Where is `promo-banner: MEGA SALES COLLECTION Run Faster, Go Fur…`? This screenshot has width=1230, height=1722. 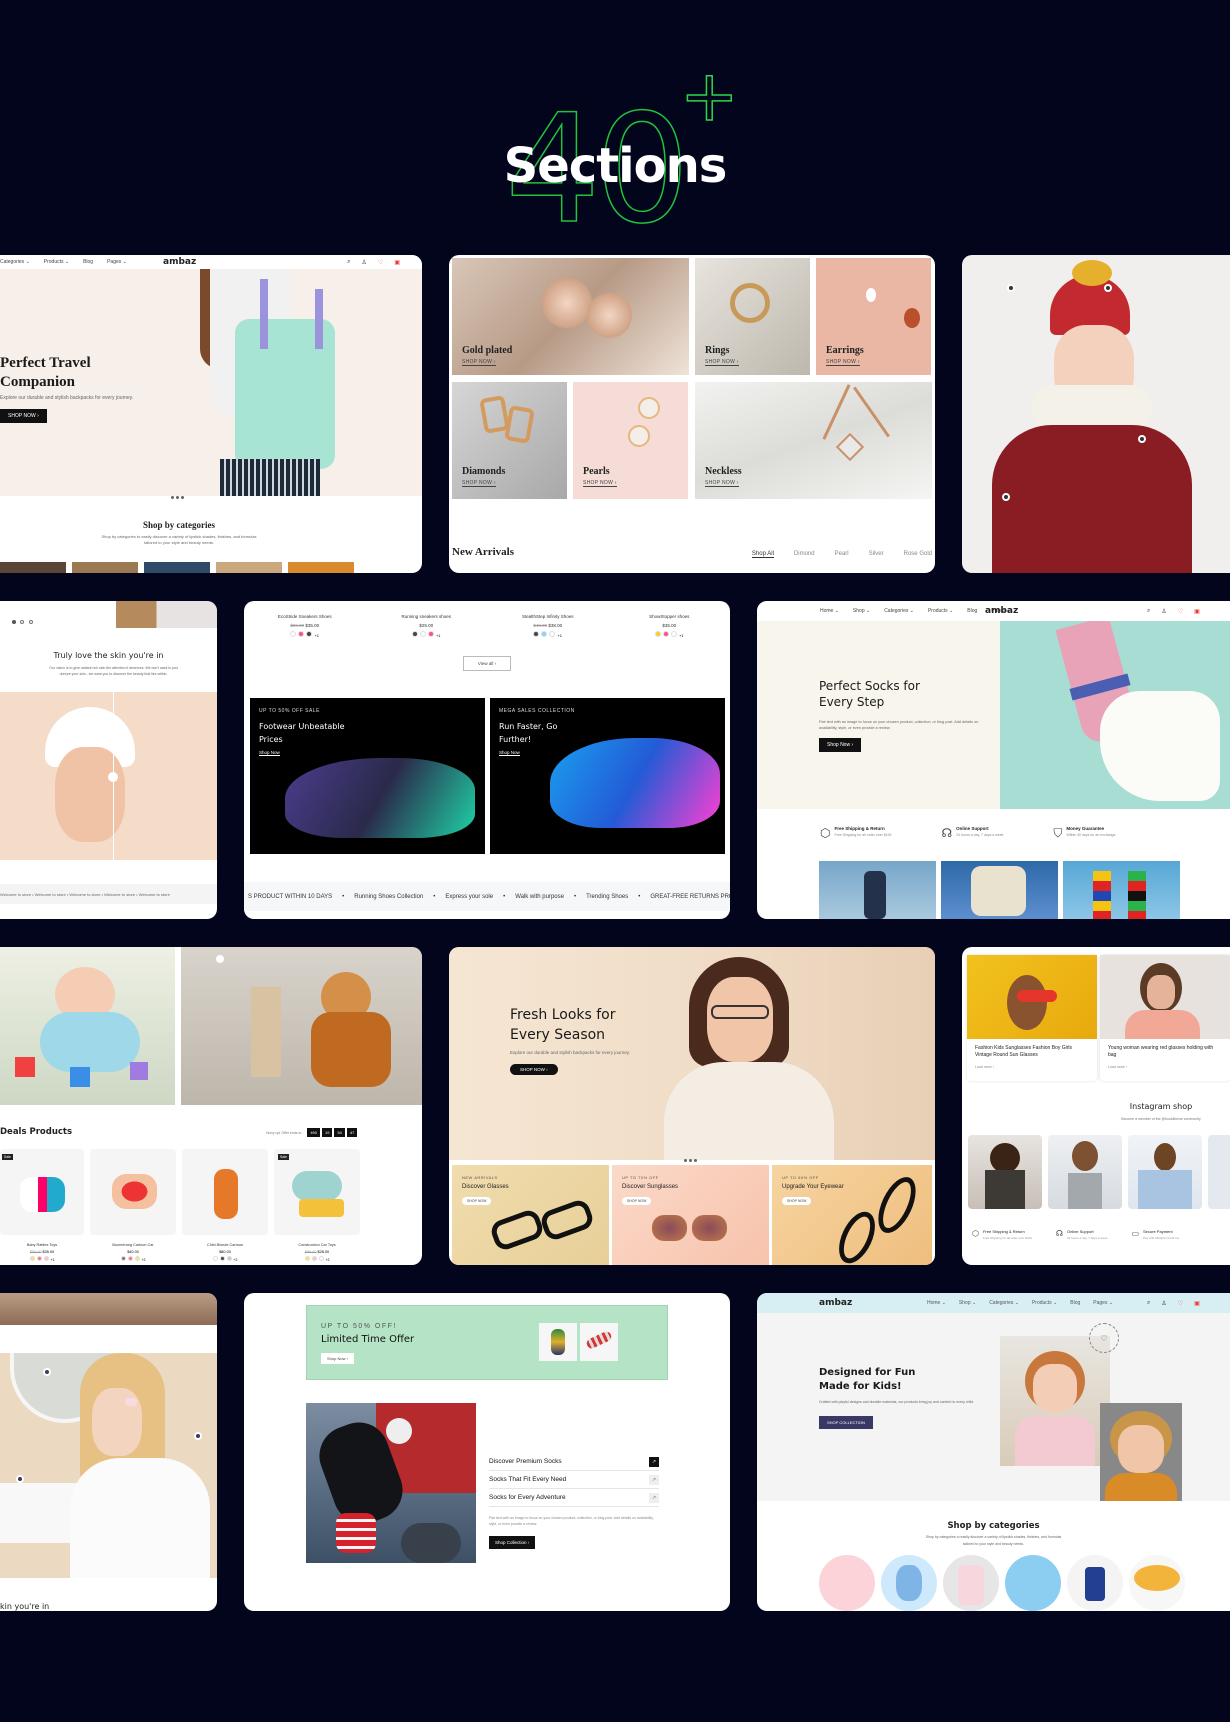
promo-banner: MEGA SALES COLLECTION Run Faster, Go Fur… is located at coordinates (607, 776).